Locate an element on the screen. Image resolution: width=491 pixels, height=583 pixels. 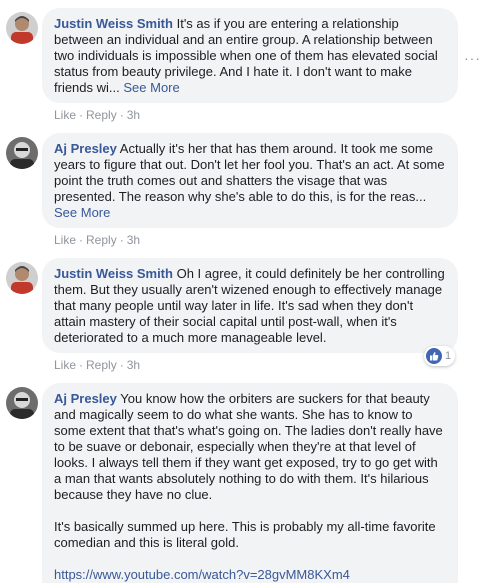
more-options-icon: ··· is located at coordinates (472, 58).